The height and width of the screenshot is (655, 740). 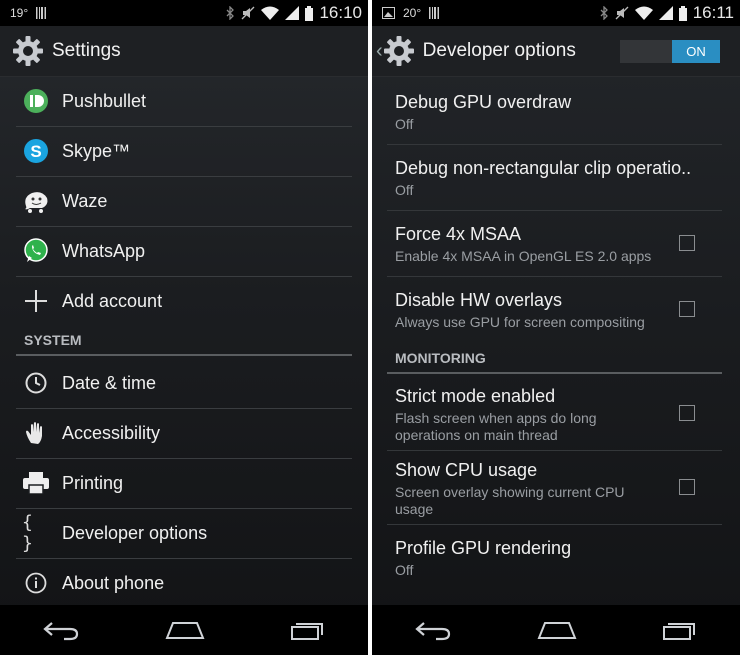 What do you see at coordinates (109, 382) in the screenshot?
I see `item-label: Date & time` at bounding box center [109, 382].